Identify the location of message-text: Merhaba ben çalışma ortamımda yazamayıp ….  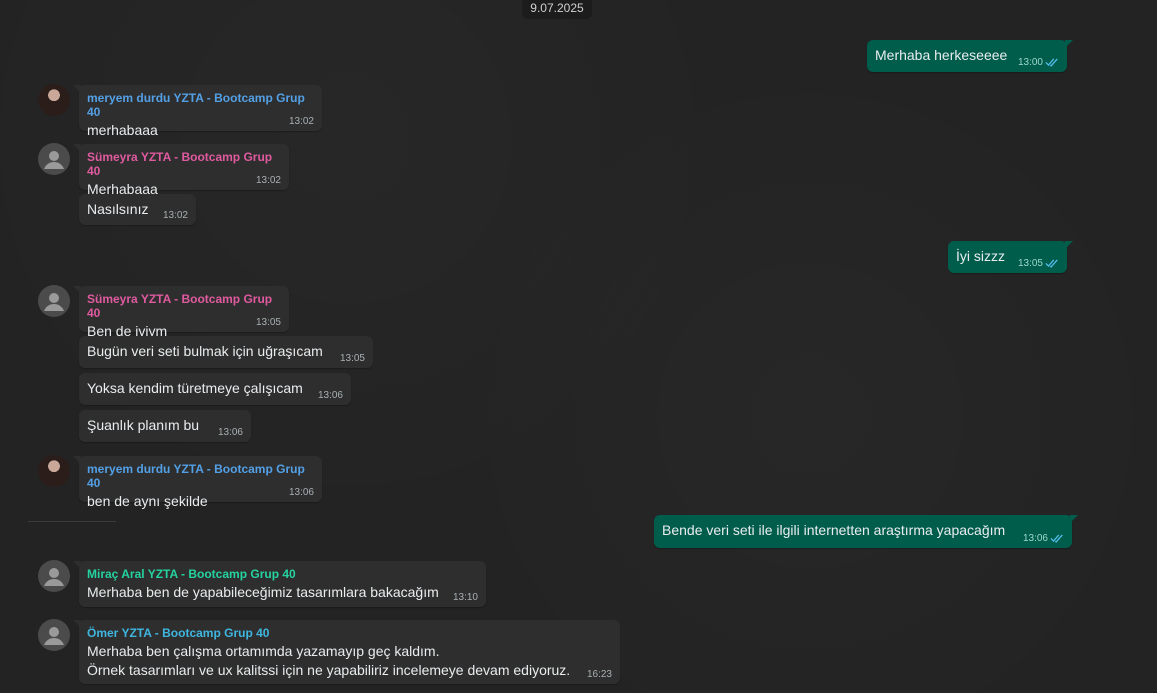
(329, 660).